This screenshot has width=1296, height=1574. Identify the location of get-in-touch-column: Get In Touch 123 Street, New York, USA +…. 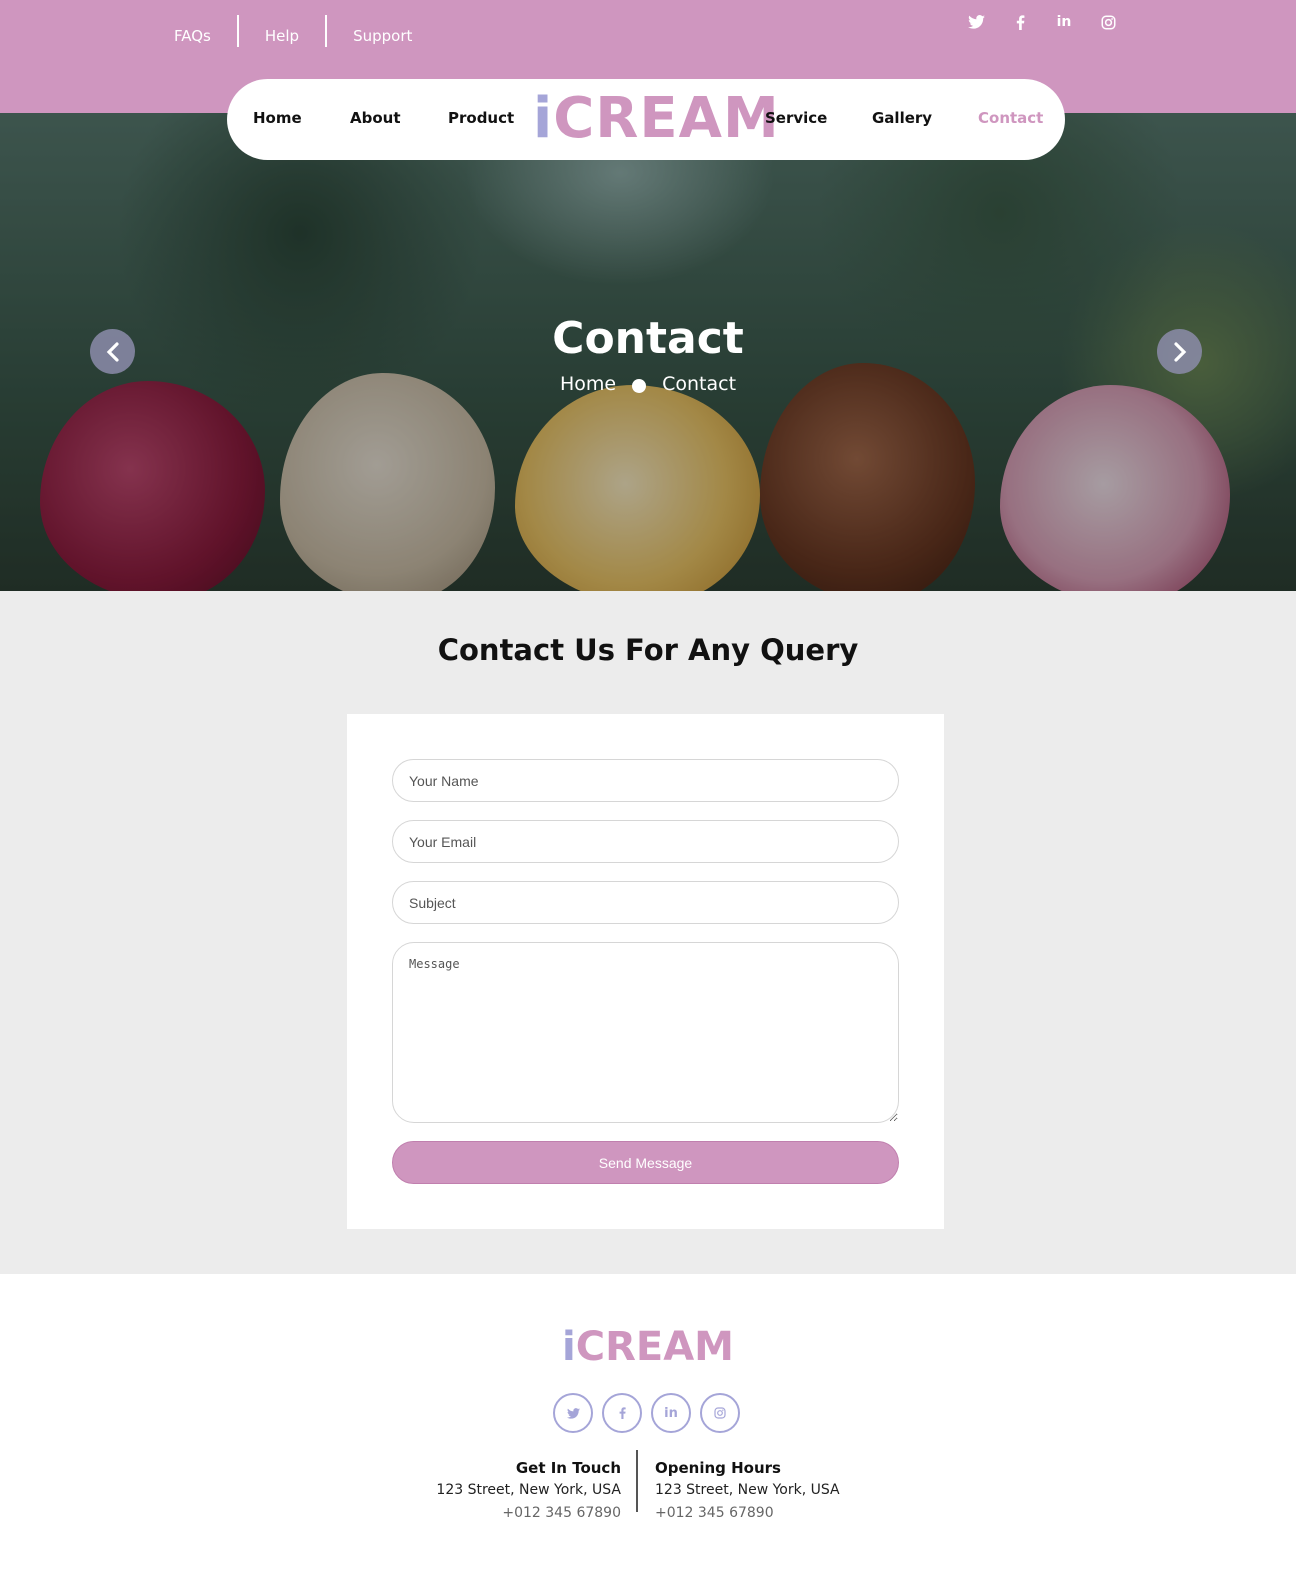
(528, 1491).